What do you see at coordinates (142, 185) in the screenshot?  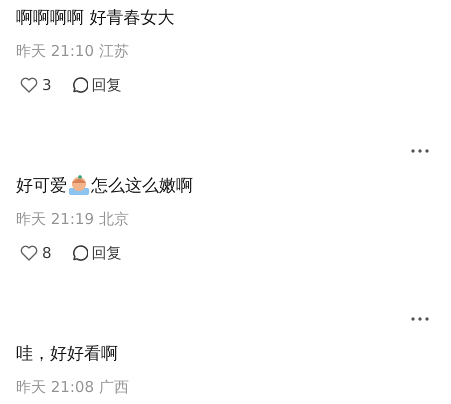 I see `comment-text: 怎么这么嫩啊` at bounding box center [142, 185].